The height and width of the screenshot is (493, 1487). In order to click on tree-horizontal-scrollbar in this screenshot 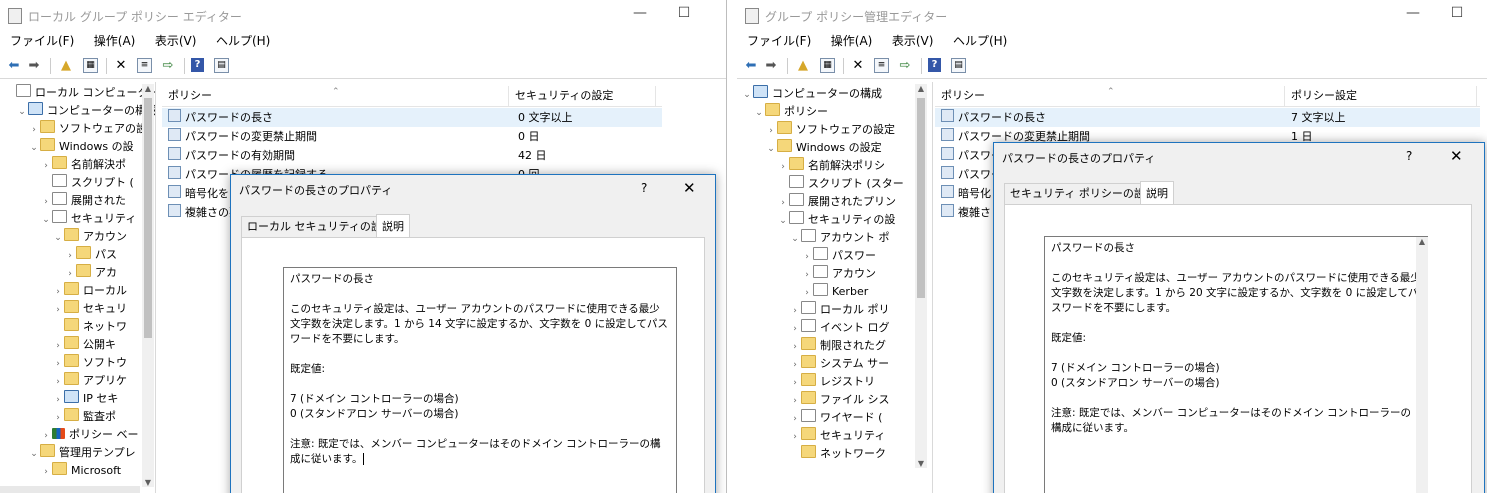, I will do `click(70, 489)`.